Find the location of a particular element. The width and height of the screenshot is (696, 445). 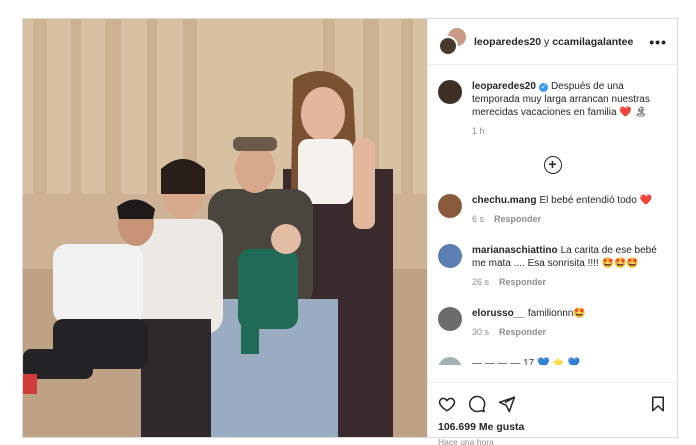

comment-body: elorusso__ familionnn🤩 30 s Responder is located at coordinates (569, 323).